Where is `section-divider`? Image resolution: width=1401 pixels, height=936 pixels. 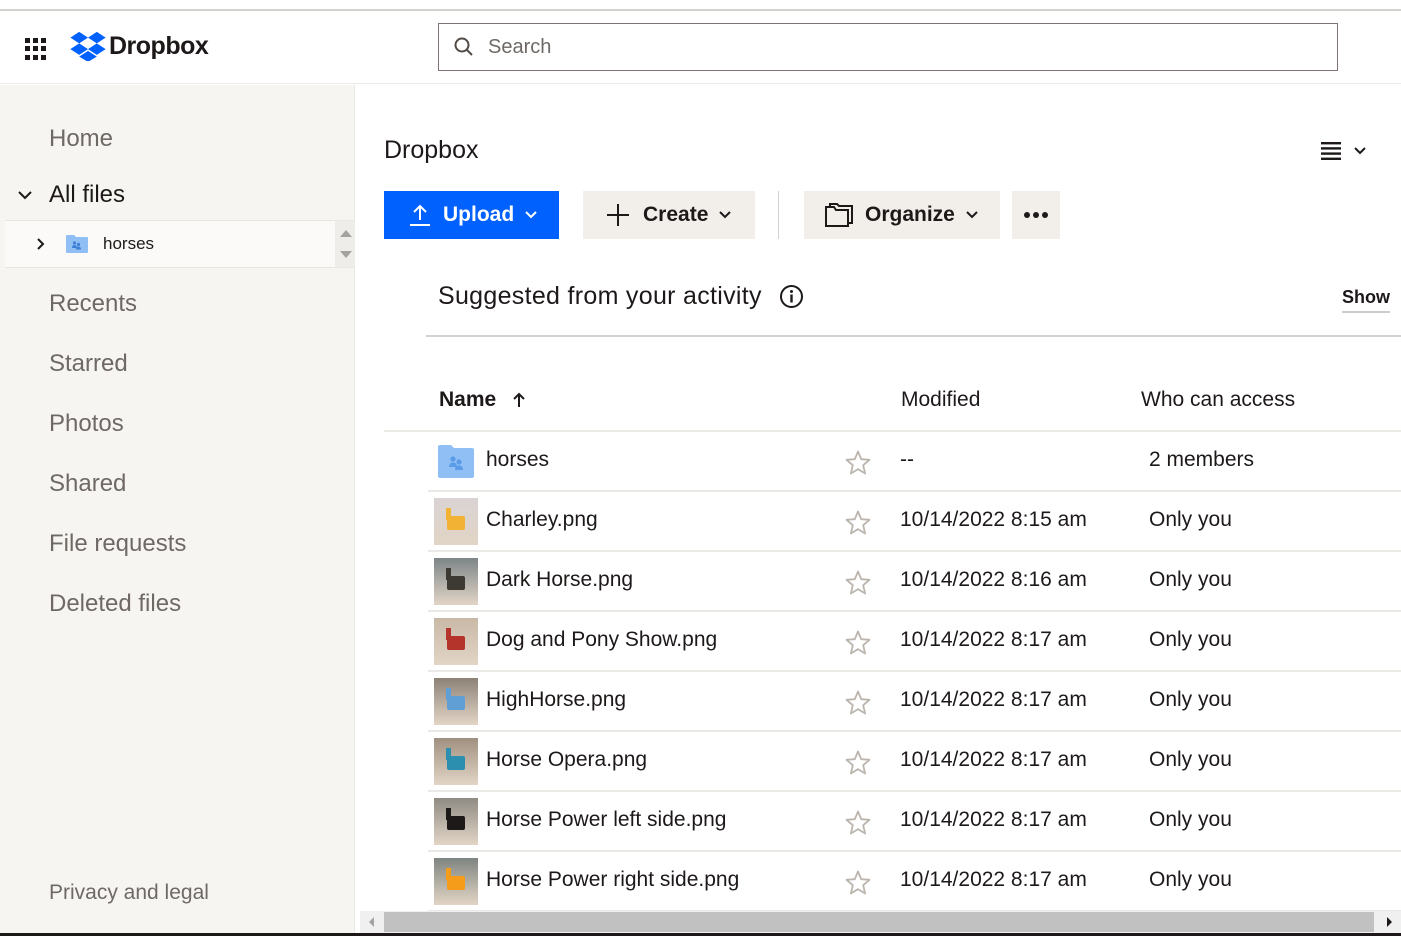 section-divider is located at coordinates (913, 336).